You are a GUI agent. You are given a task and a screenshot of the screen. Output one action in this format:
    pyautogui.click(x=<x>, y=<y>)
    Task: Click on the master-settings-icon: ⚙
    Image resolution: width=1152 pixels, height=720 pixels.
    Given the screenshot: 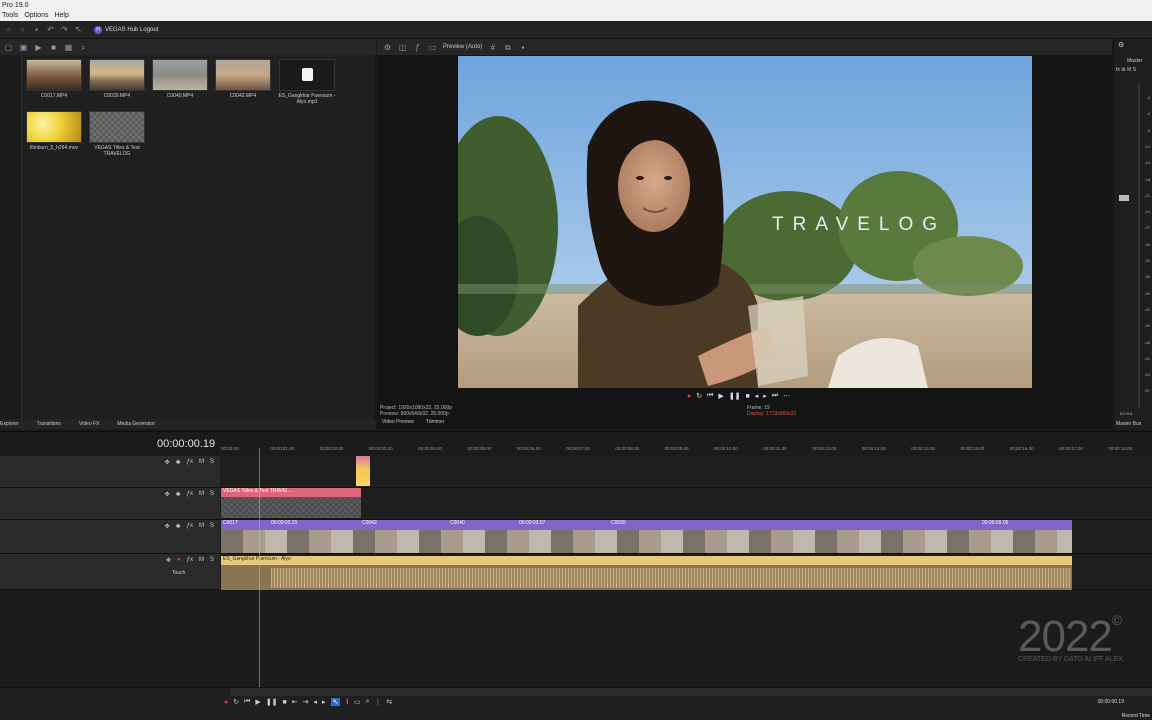 What is the action you would take?
    pyautogui.click(x=1121, y=45)
    